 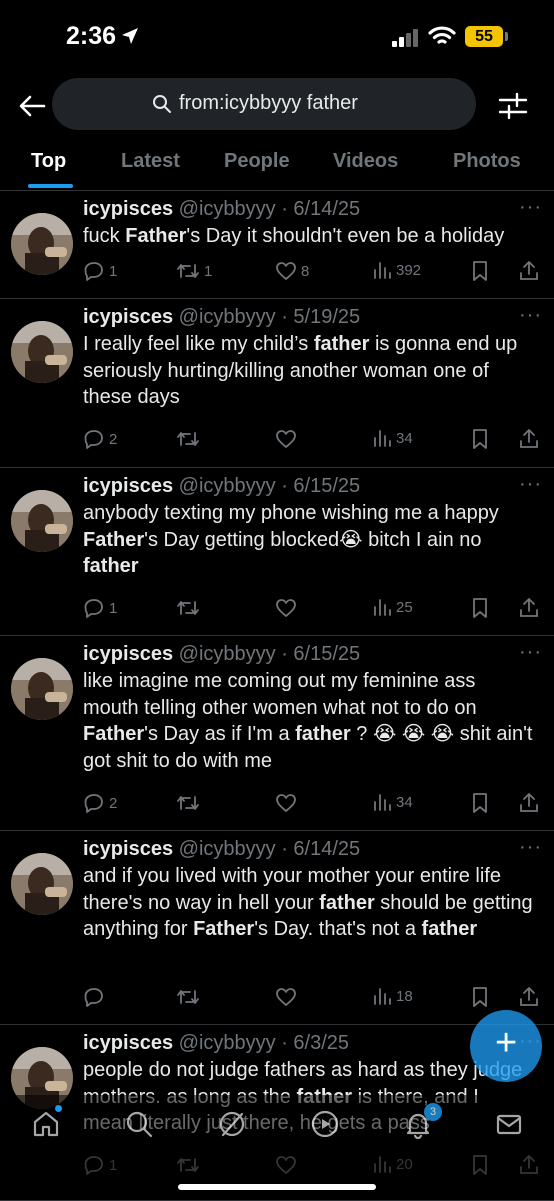 I want to click on tweet-header: icypisces @icybbyyy · 6/14/25, so click(x=221, y=849).